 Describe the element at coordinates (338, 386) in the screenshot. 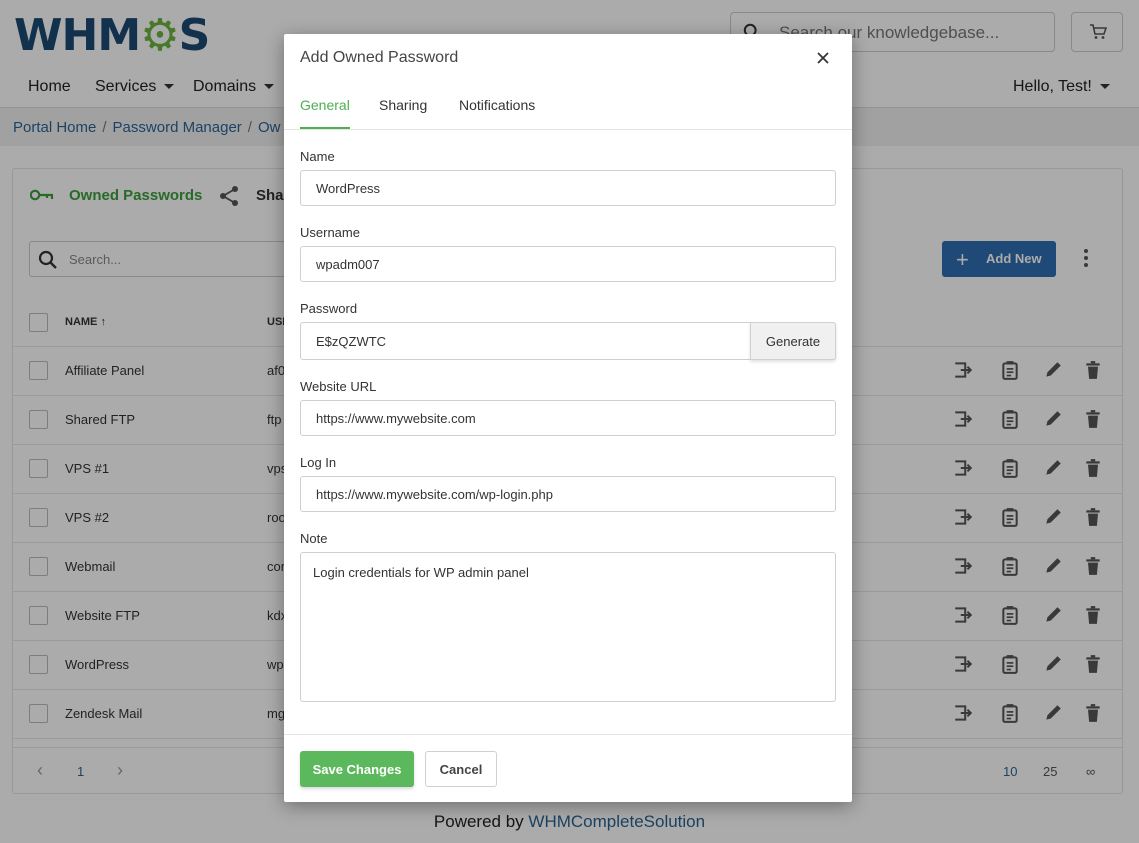

I see `website-url-label: Website URL` at that location.